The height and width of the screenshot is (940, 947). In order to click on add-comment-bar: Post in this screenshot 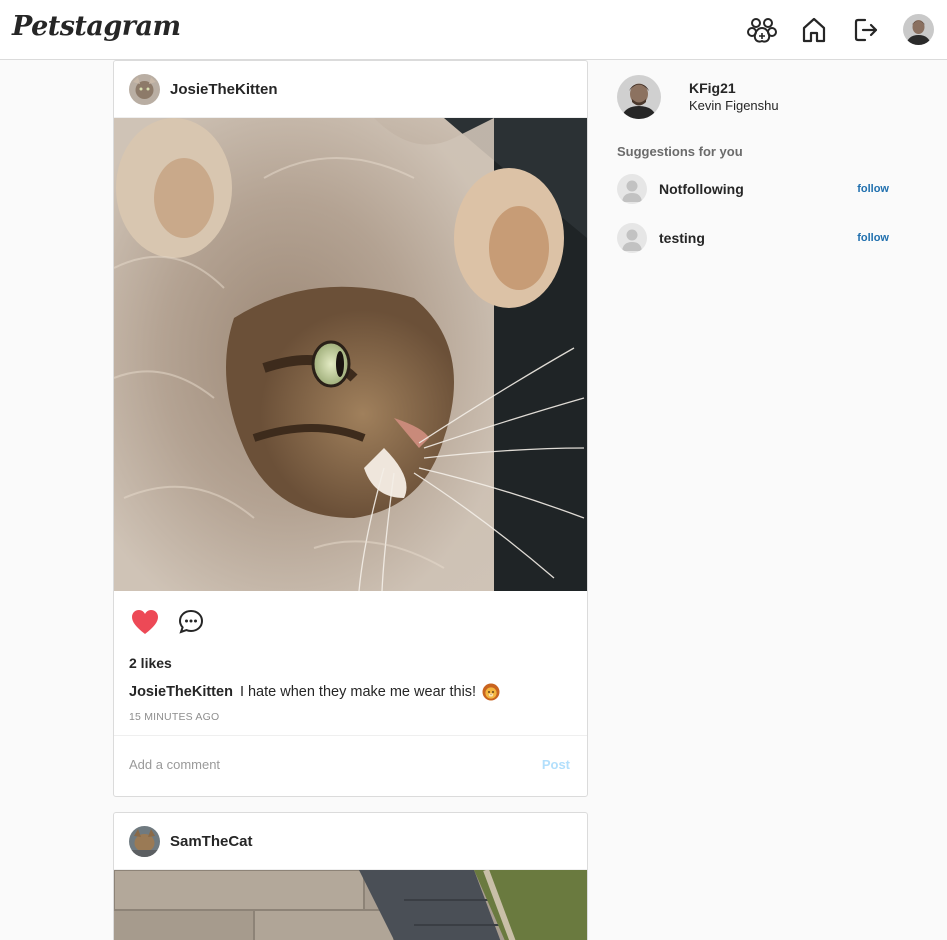, I will do `click(350, 763)`.